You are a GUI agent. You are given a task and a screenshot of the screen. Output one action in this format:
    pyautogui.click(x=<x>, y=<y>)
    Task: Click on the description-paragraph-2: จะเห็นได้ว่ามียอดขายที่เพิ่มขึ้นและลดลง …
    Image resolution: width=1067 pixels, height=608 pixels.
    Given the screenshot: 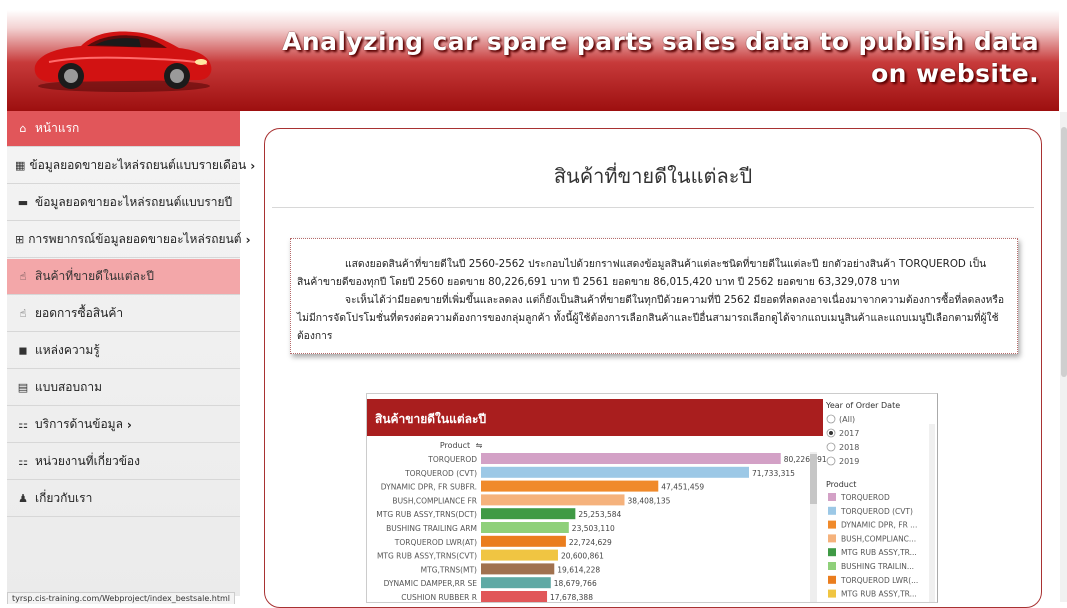 What is the action you would take?
    pyautogui.click(x=651, y=318)
    